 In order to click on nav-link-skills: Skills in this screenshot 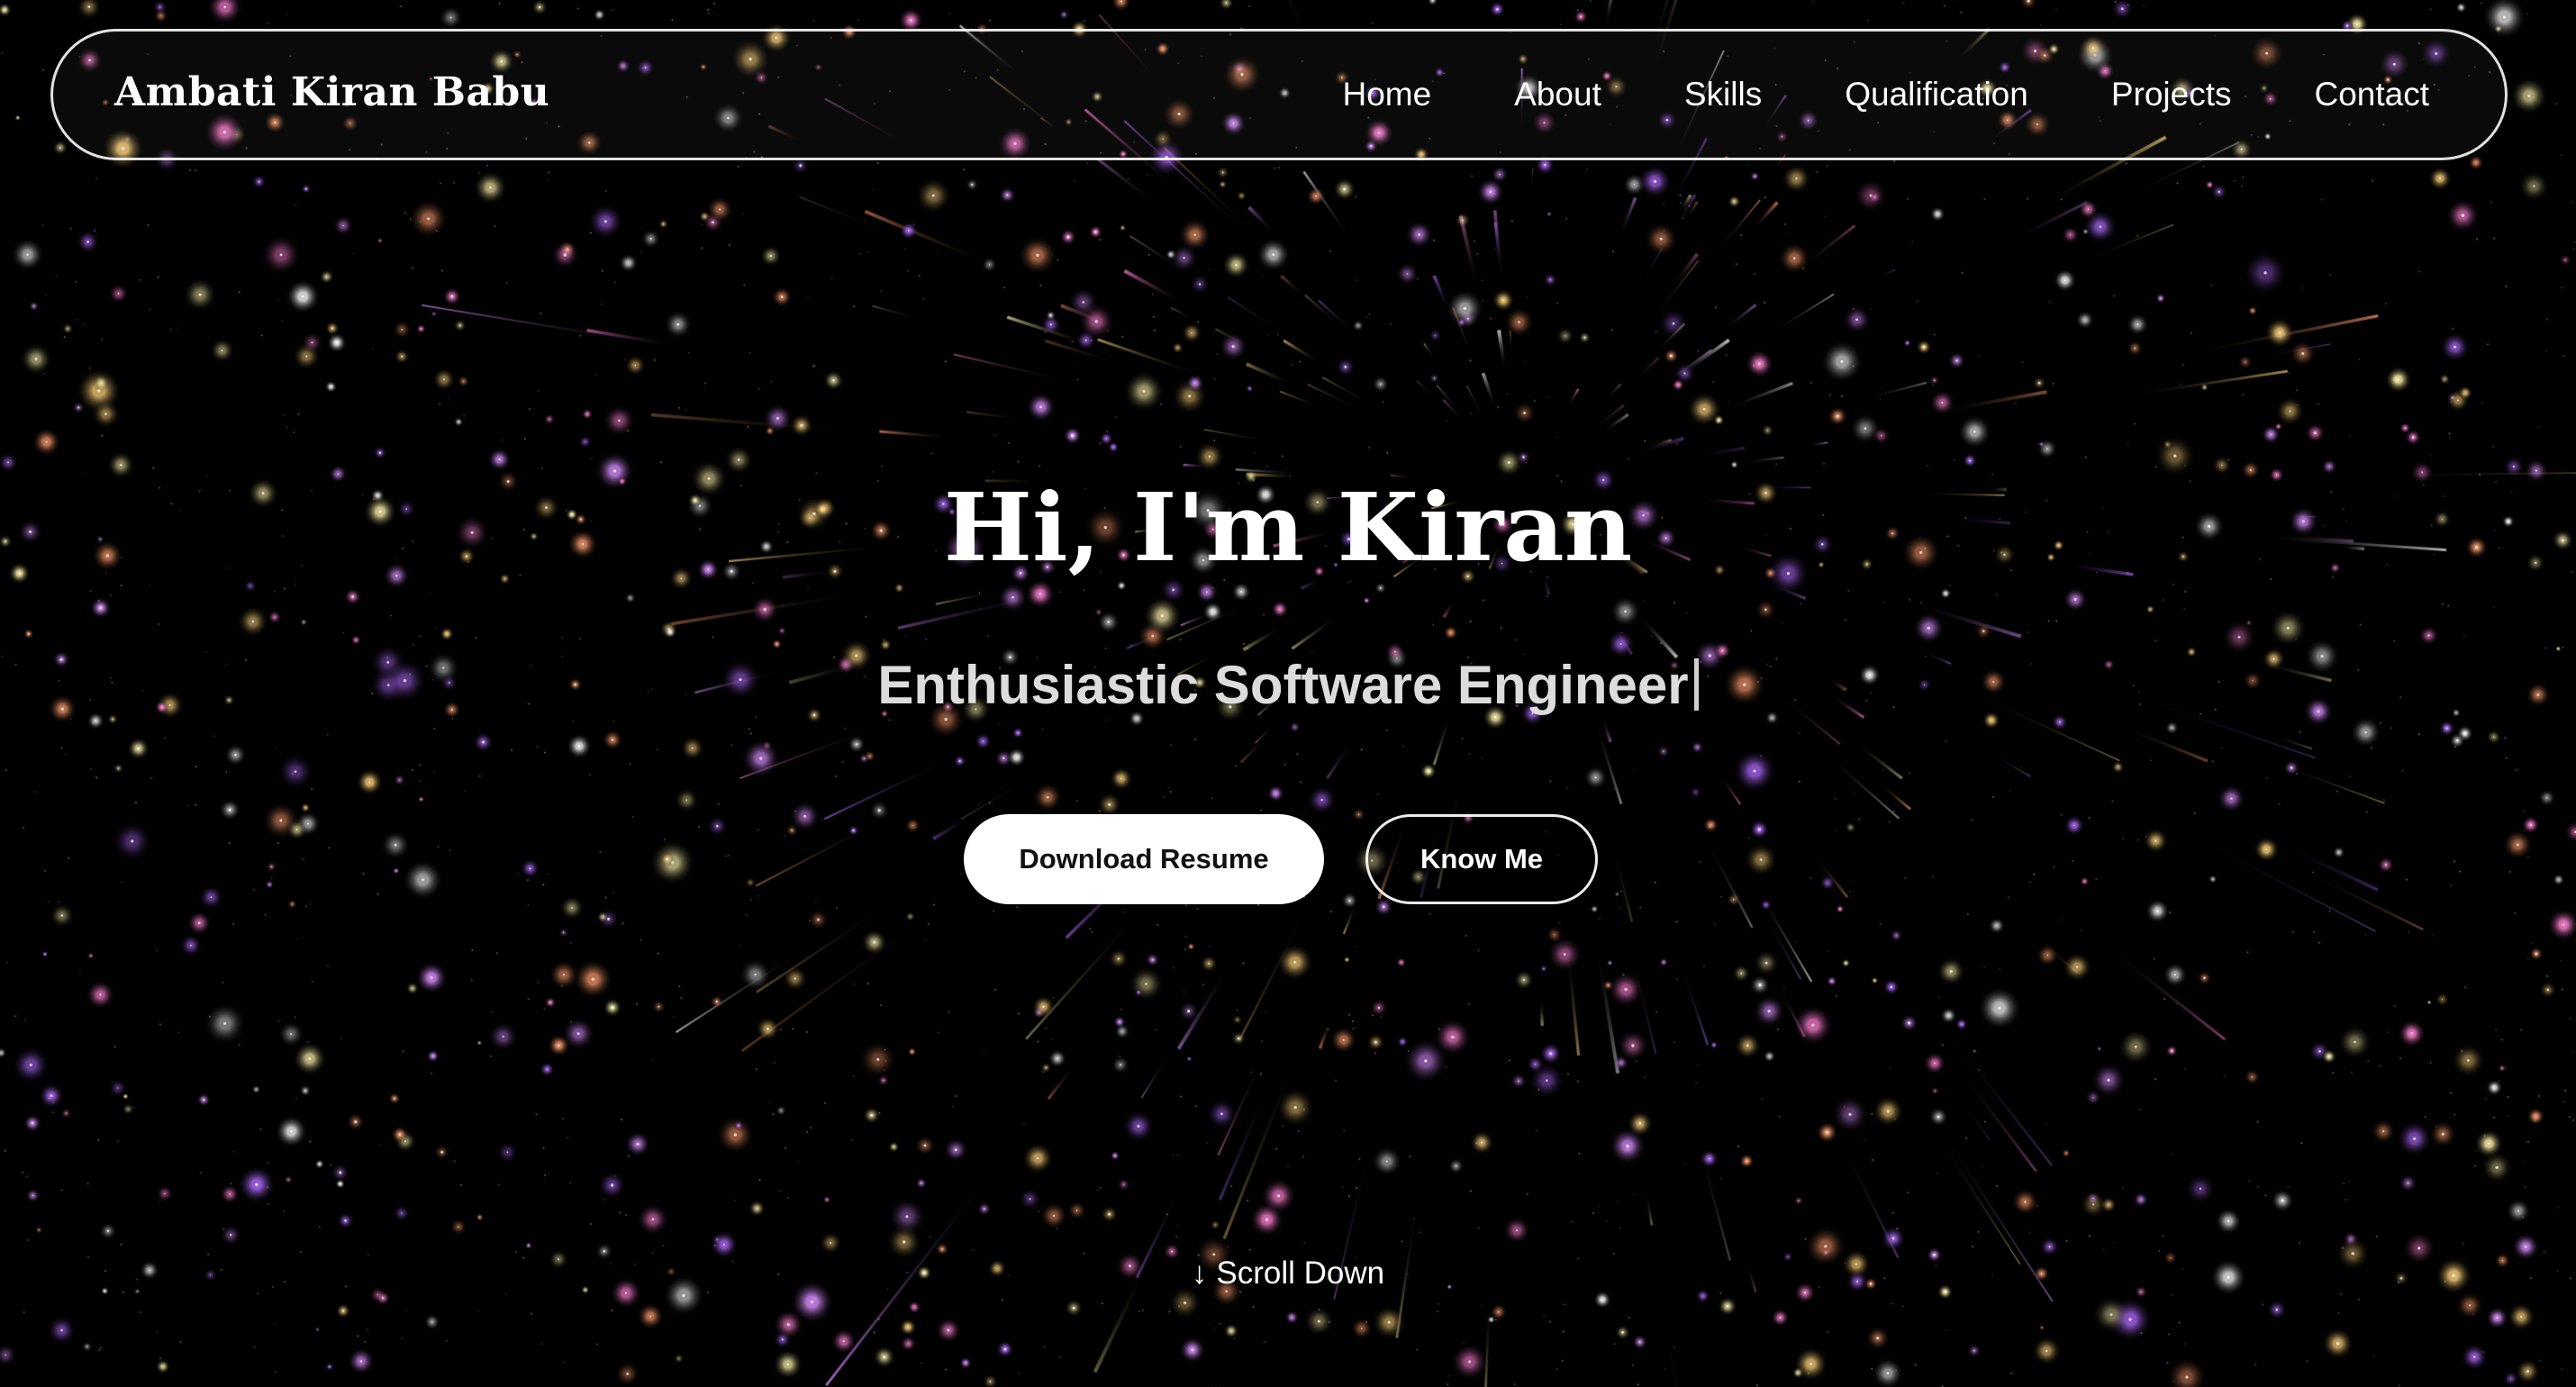, I will do `click(1723, 94)`.